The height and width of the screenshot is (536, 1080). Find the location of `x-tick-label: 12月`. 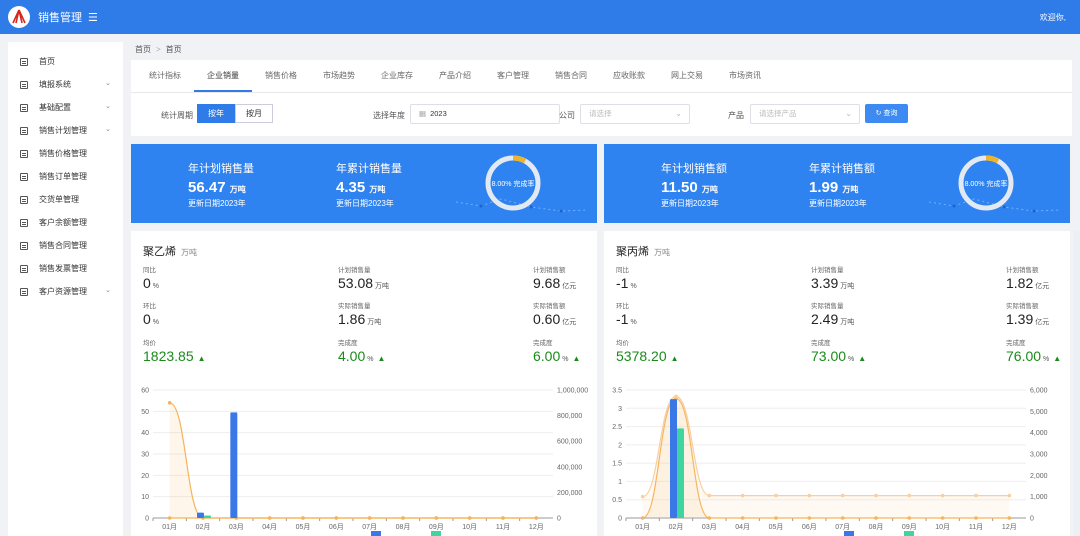

x-tick-label: 12月 is located at coordinates (1009, 527).